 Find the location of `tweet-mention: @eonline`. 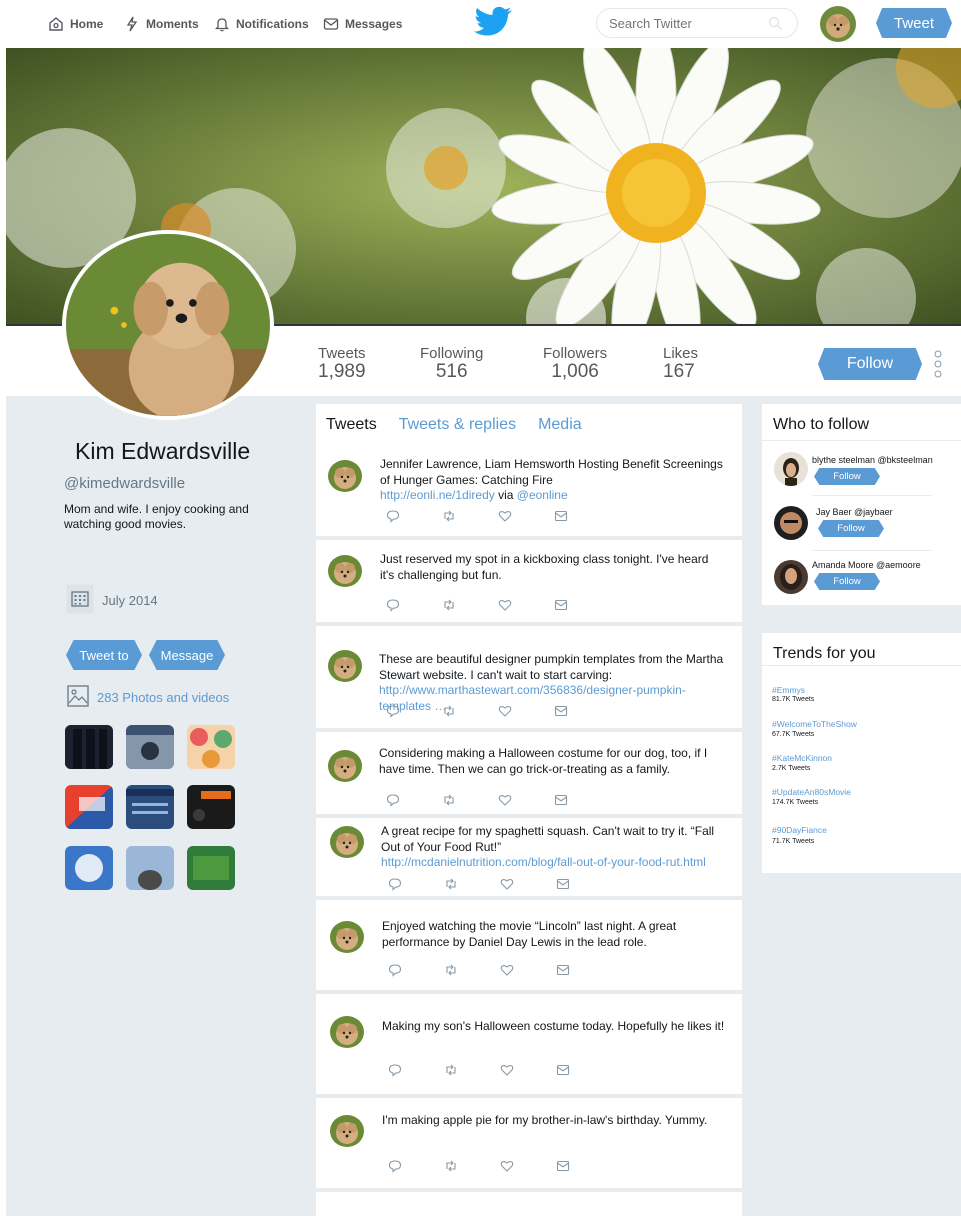

tweet-mention: @eonline is located at coordinates (542, 495).